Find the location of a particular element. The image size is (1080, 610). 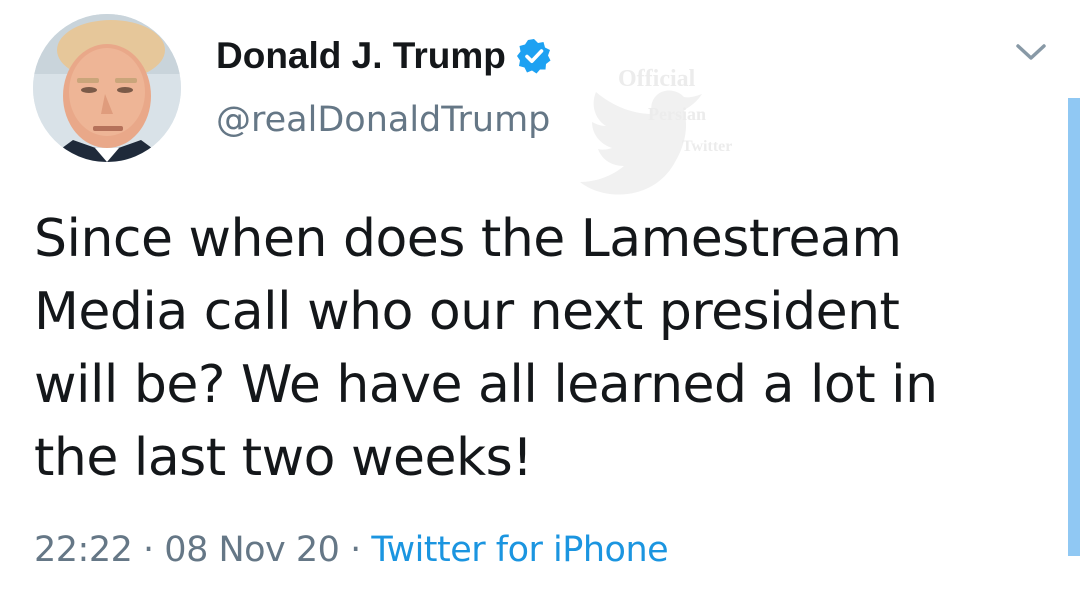

watermark-text-3: Twitter is located at coordinates (707, 146).